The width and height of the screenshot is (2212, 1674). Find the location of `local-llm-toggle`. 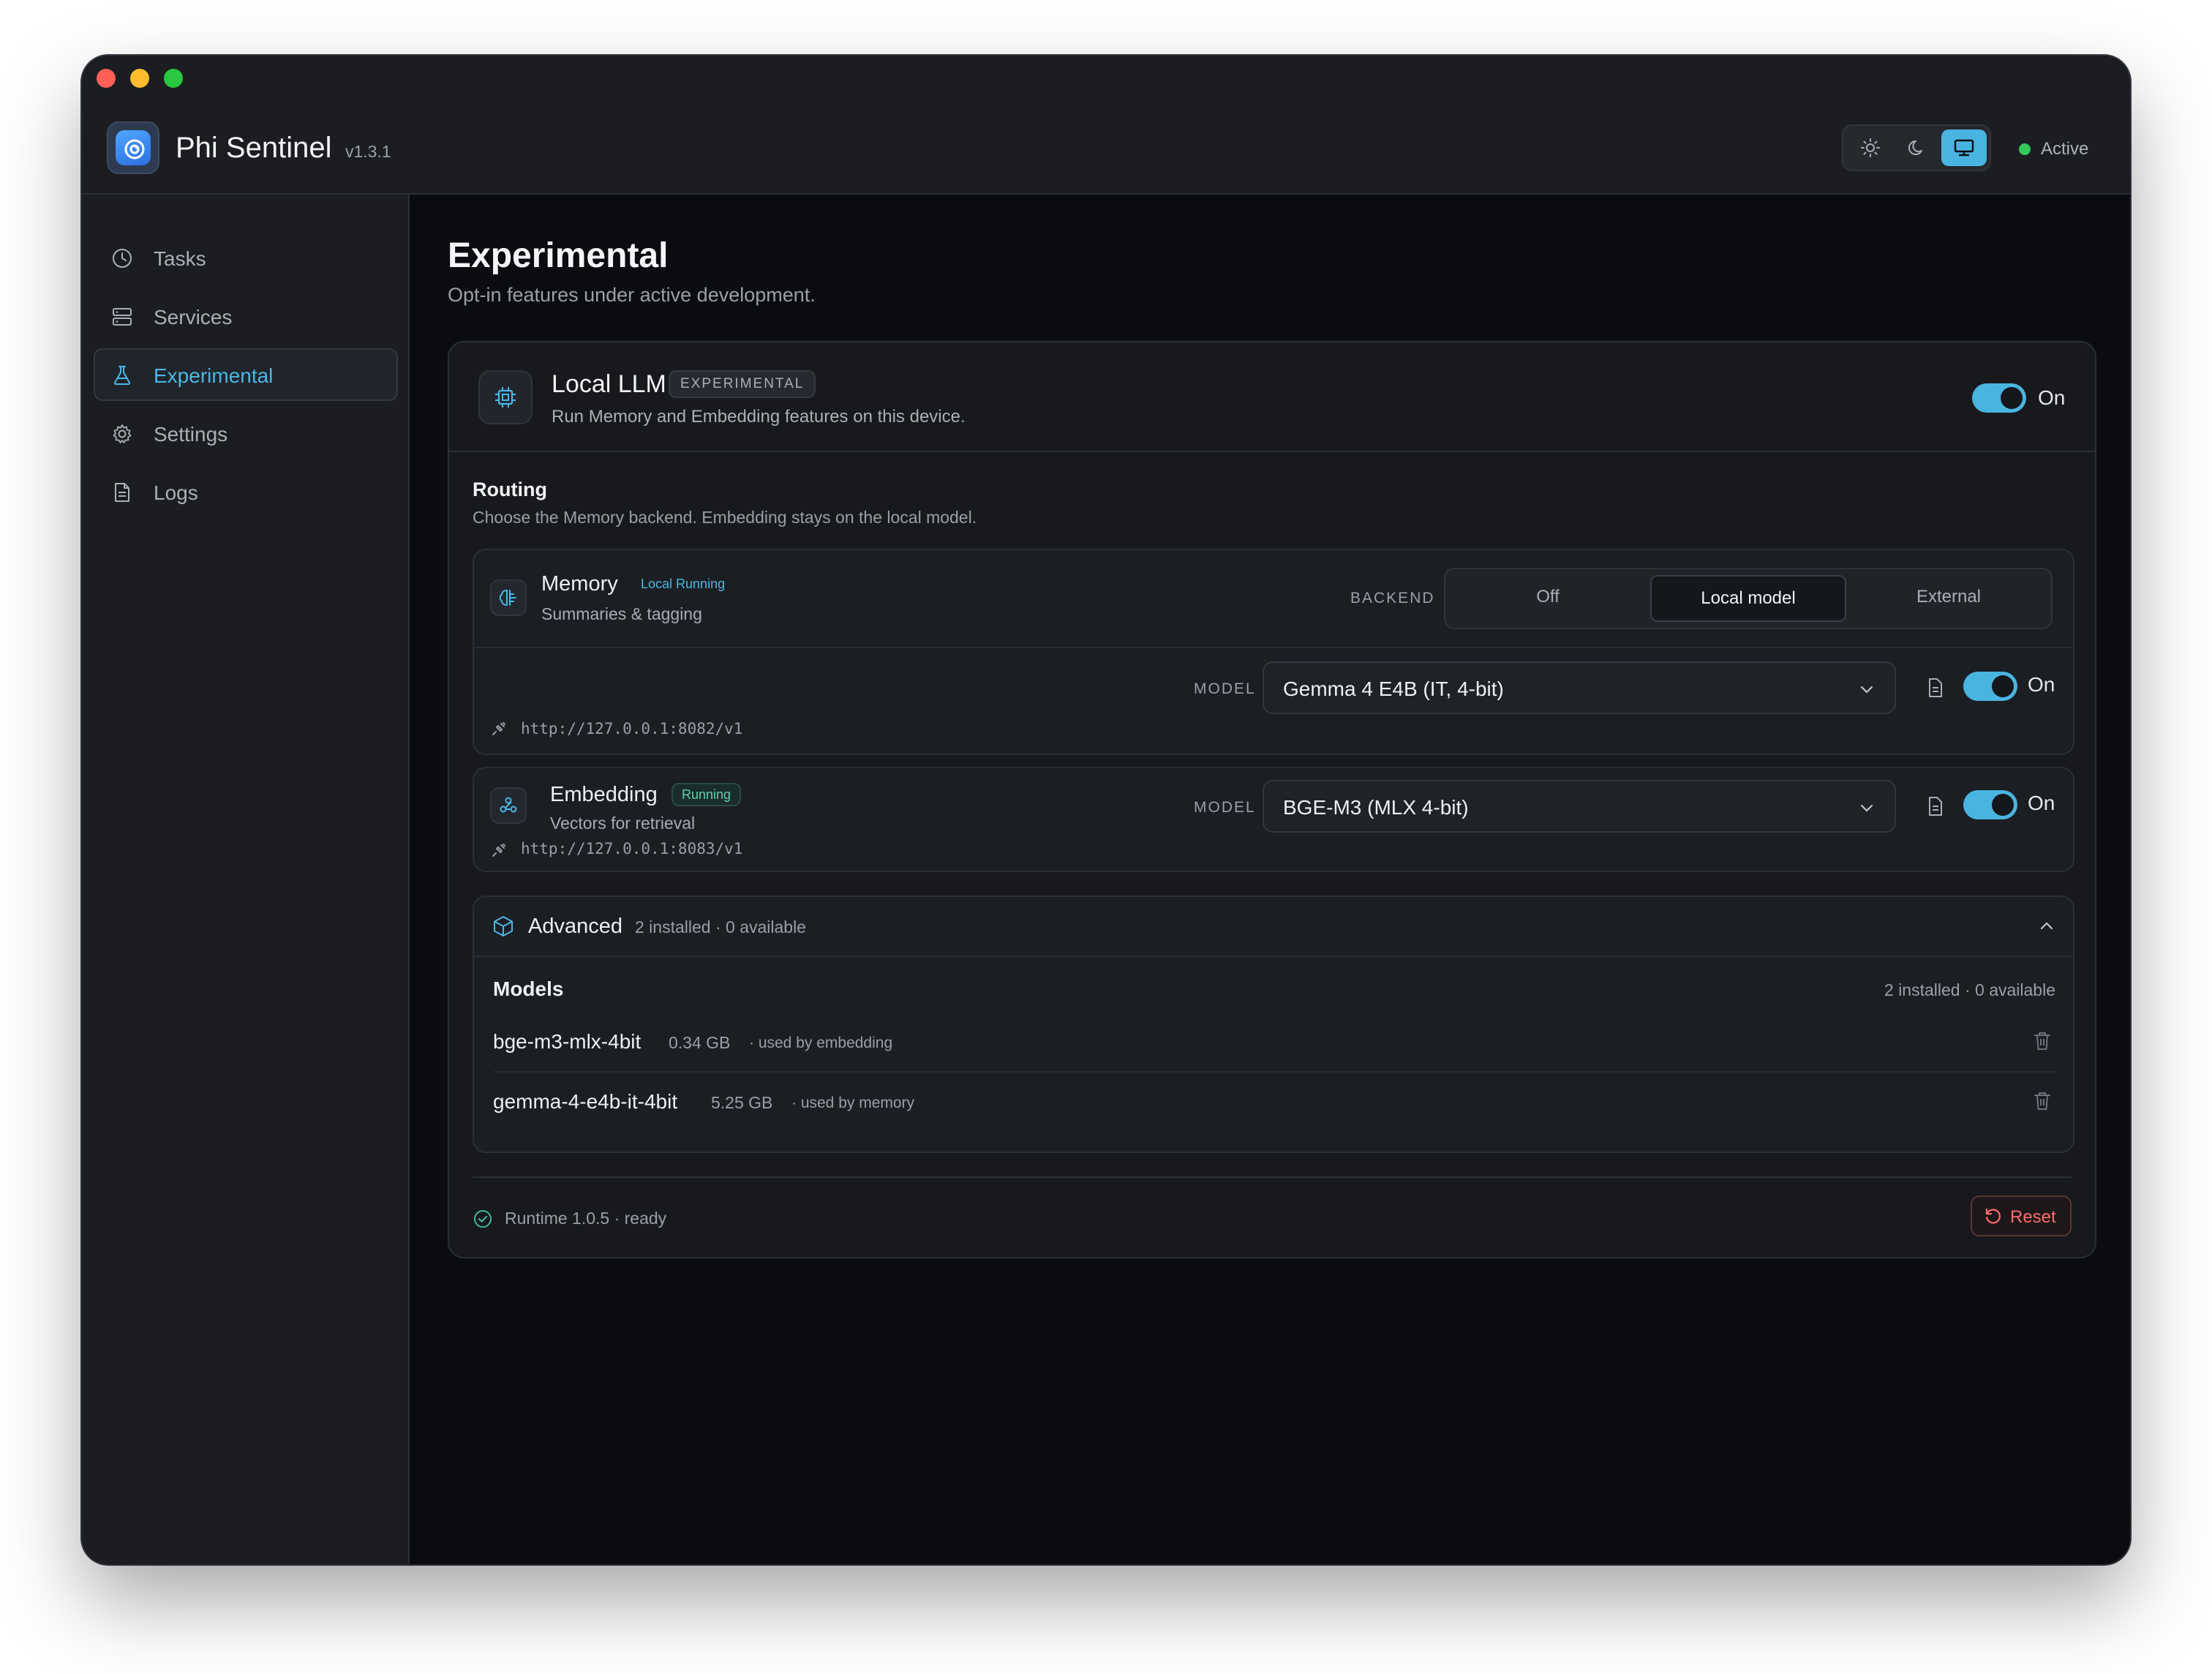

local-llm-toggle is located at coordinates (1999, 398).